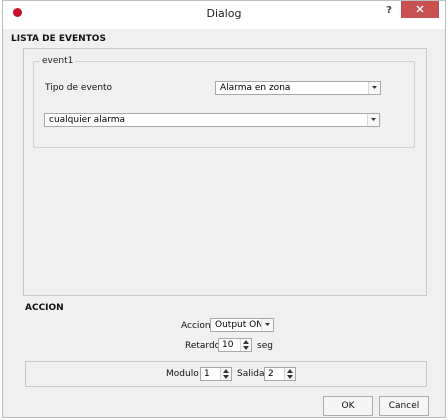 This screenshot has height=420, width=448. Describe the element at coordinates (58, 39) in the screenshot. I see `events-section-title: LISTA DE EVENTOS` at that location.